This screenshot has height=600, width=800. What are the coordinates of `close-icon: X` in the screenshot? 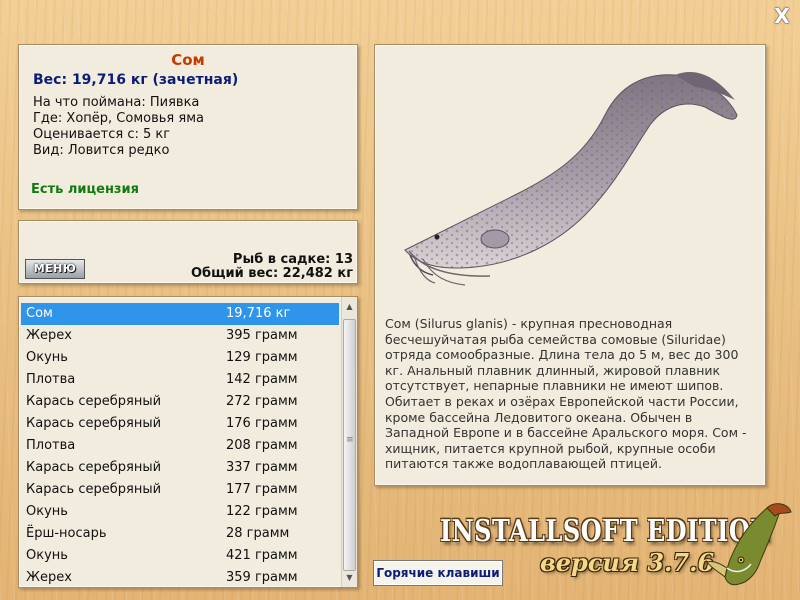 It's located at (782, 16).